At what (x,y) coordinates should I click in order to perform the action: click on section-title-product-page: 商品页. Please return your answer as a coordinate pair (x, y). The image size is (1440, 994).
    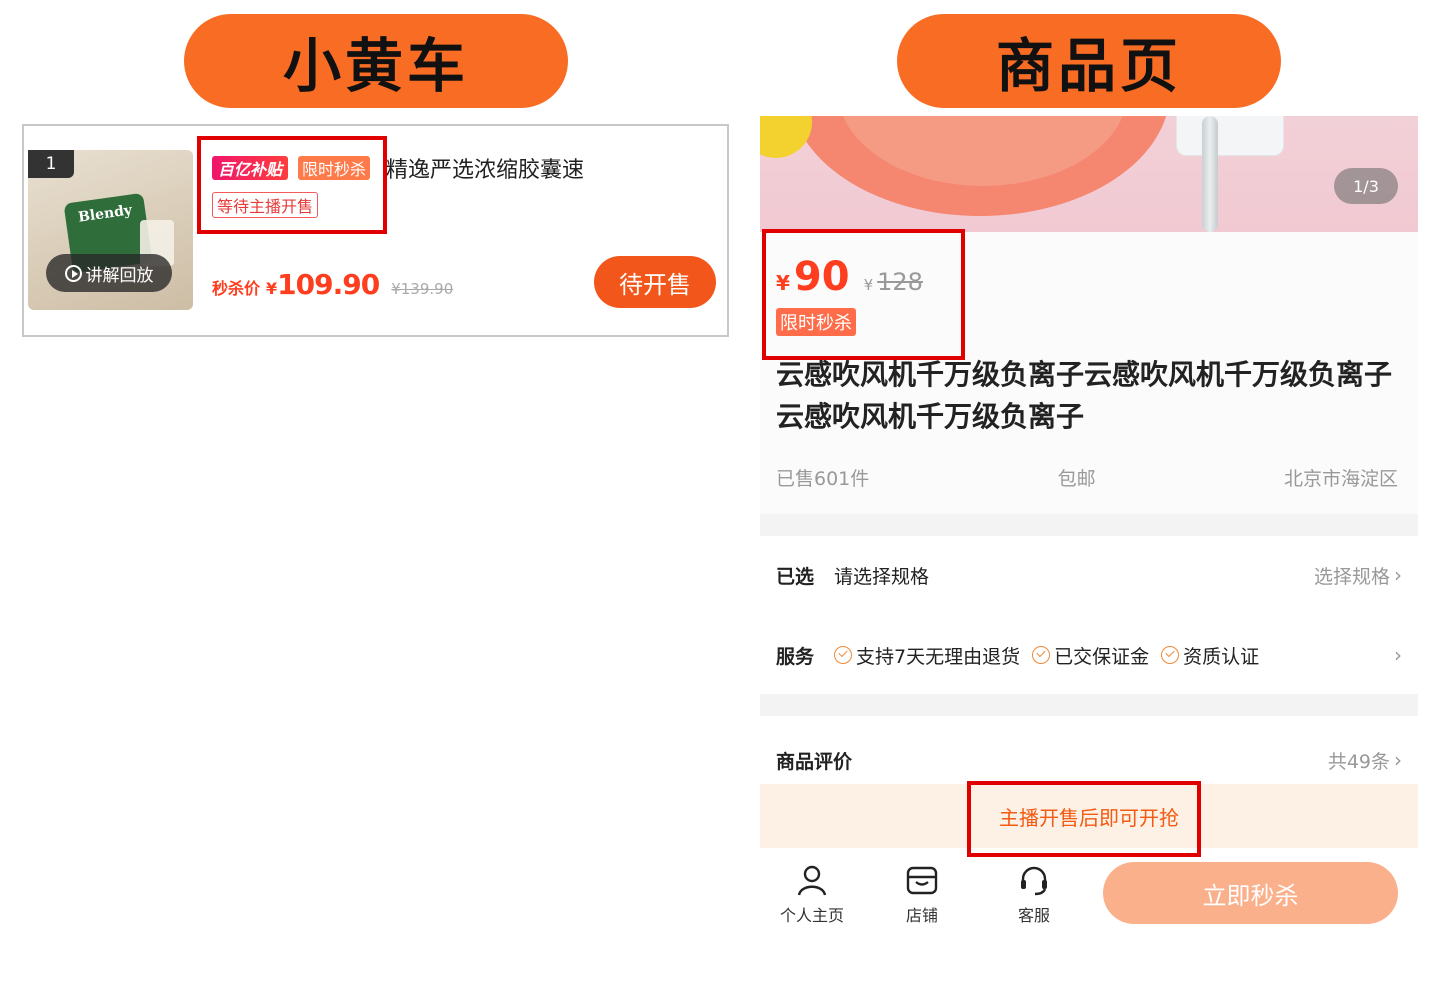
    Looking at the image, I should click on (1089, 61).